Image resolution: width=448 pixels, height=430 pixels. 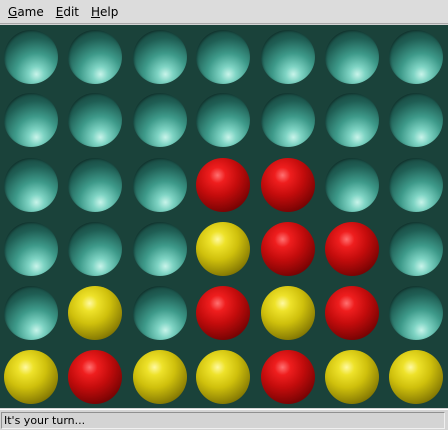 I want to click on menu-game: Game, so click(x=26, y=12).